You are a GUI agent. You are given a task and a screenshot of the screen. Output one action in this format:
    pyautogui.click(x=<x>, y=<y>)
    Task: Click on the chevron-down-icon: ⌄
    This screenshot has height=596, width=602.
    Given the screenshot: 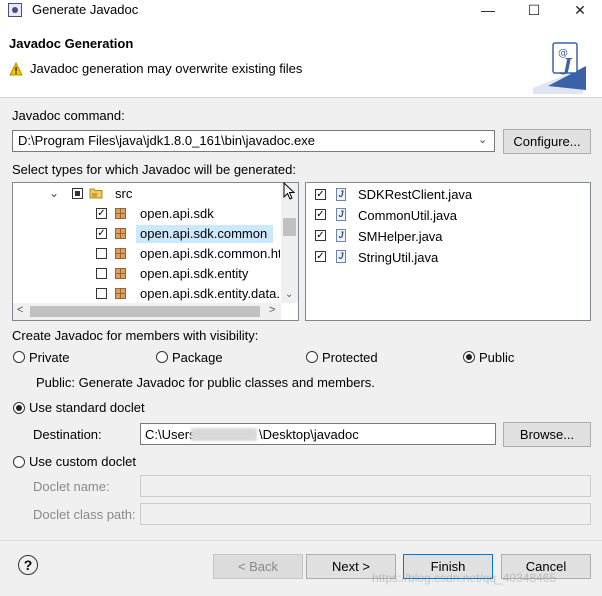 What is the action you would take?
    pyautogui.click(x=482, y=139)
    